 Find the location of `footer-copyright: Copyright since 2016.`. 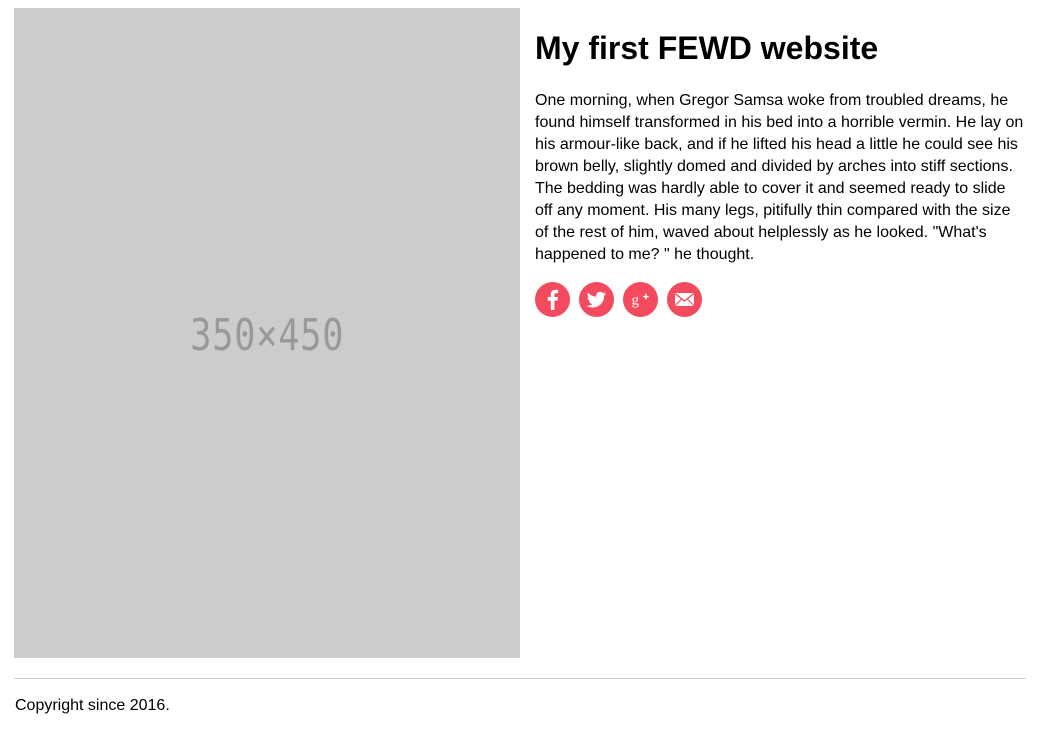

footer-copyright: Copyright since 2016. is located at coordinates (92, 705).